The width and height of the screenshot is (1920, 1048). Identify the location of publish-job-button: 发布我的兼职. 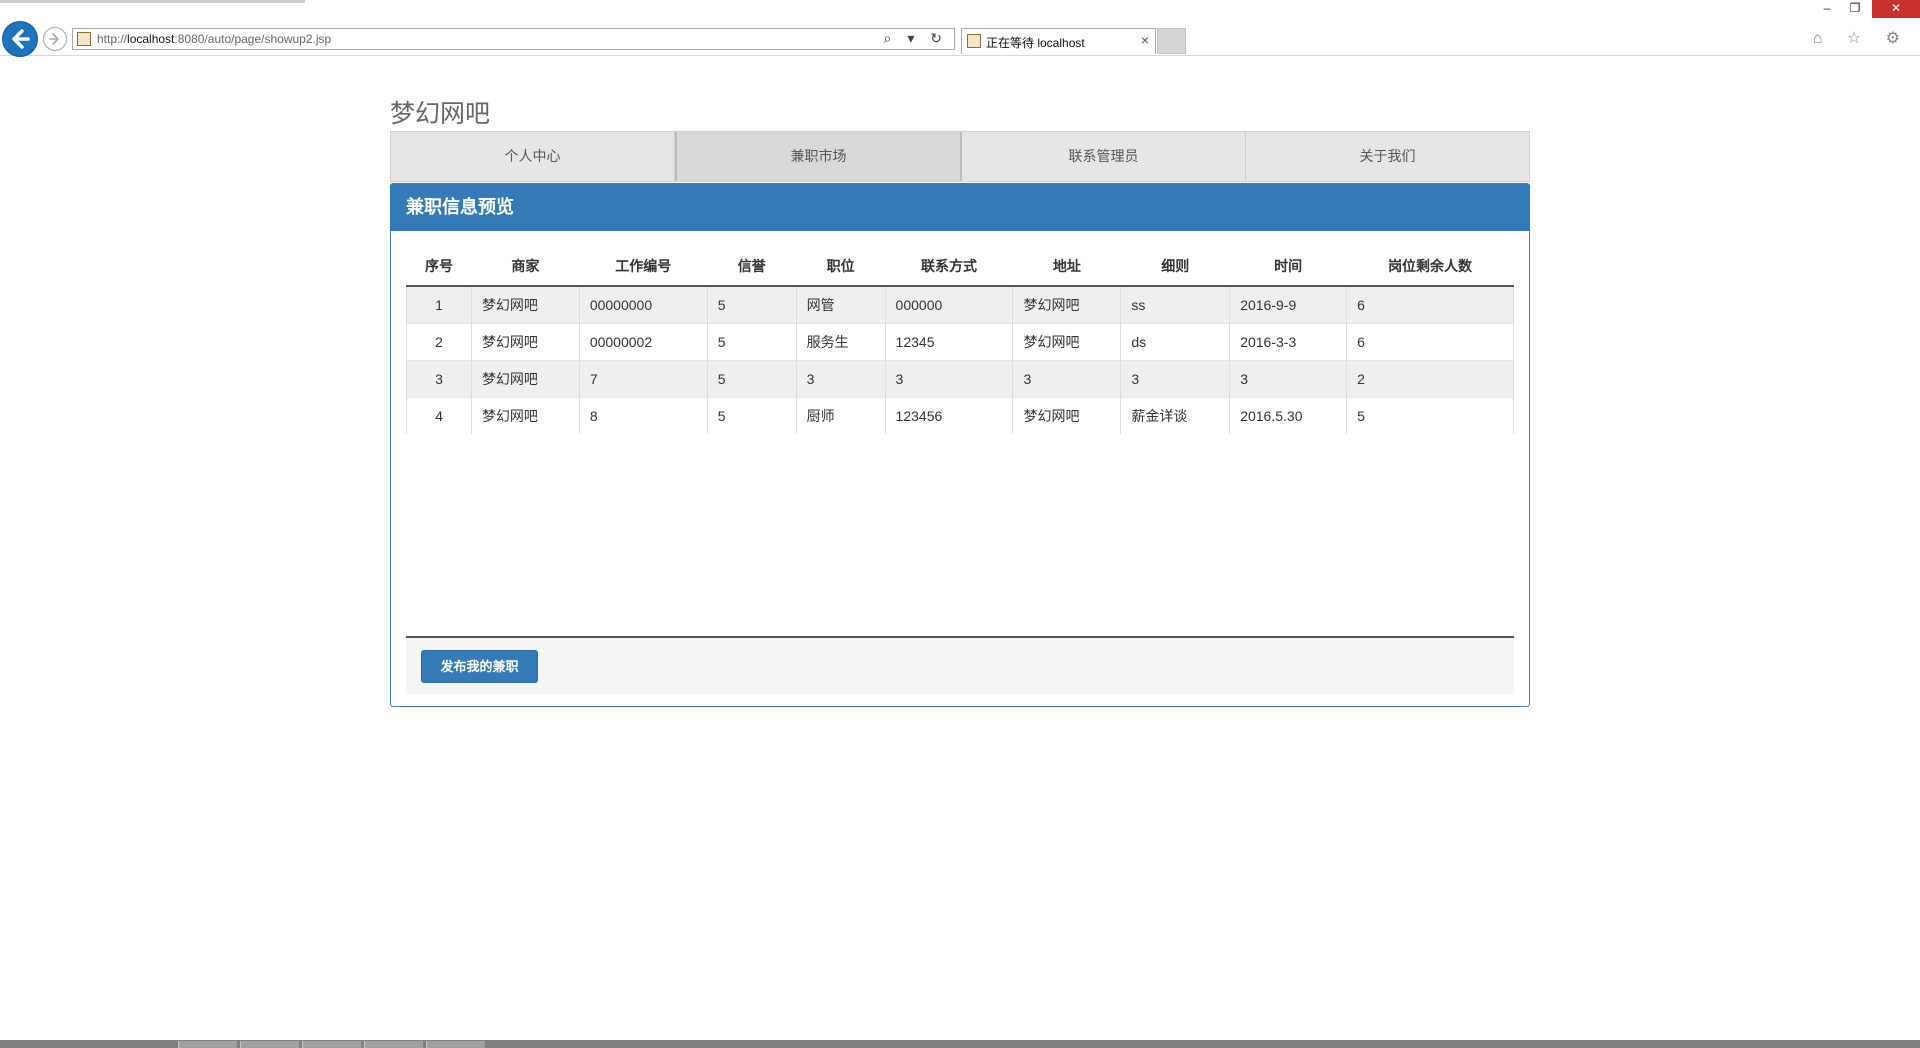
(479, 666).